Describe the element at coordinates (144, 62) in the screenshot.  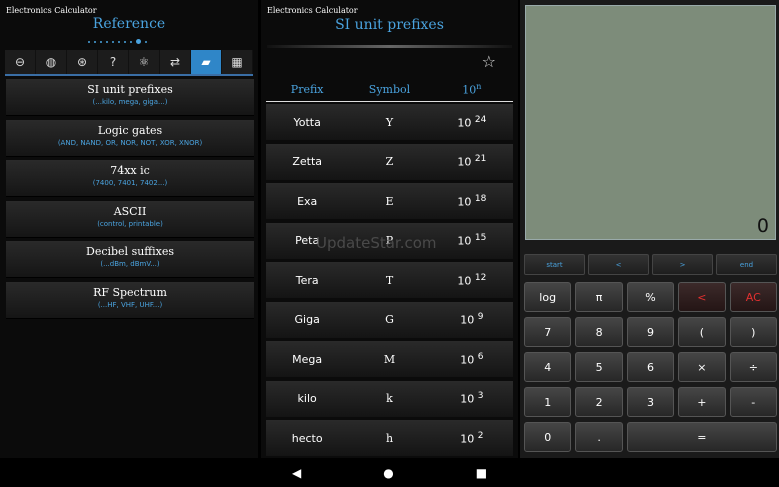
I see `atom-icon: ⚛` at that location.